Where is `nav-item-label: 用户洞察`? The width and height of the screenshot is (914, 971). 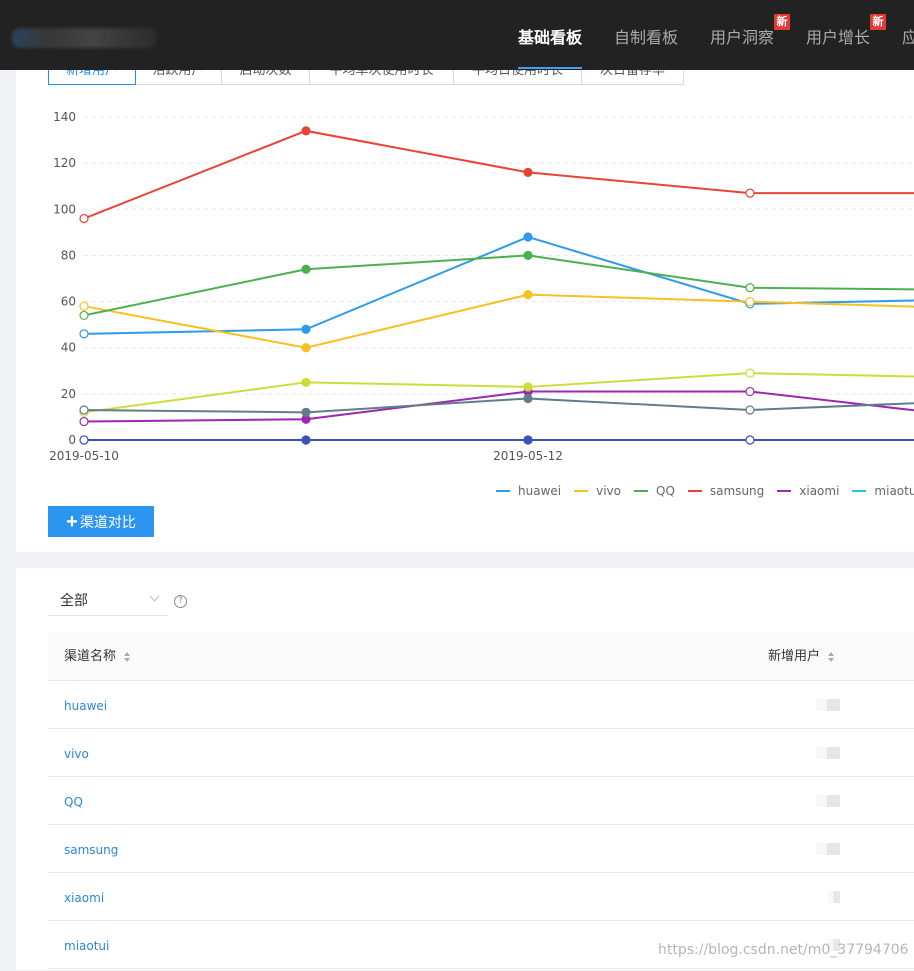 nav-item-label: 用户洞察 is located at coordinates (742, 37).